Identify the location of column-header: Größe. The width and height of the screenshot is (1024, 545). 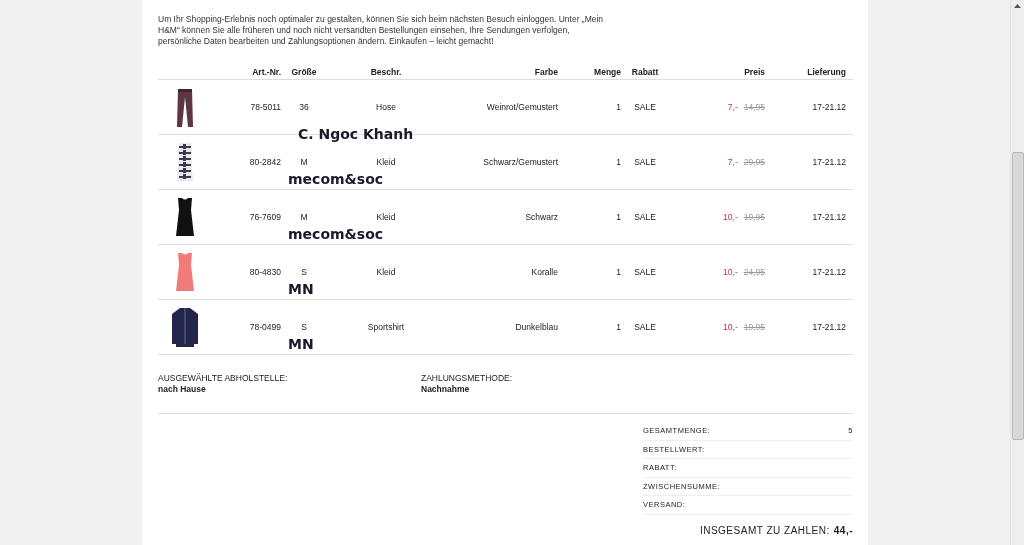
(304, 72).